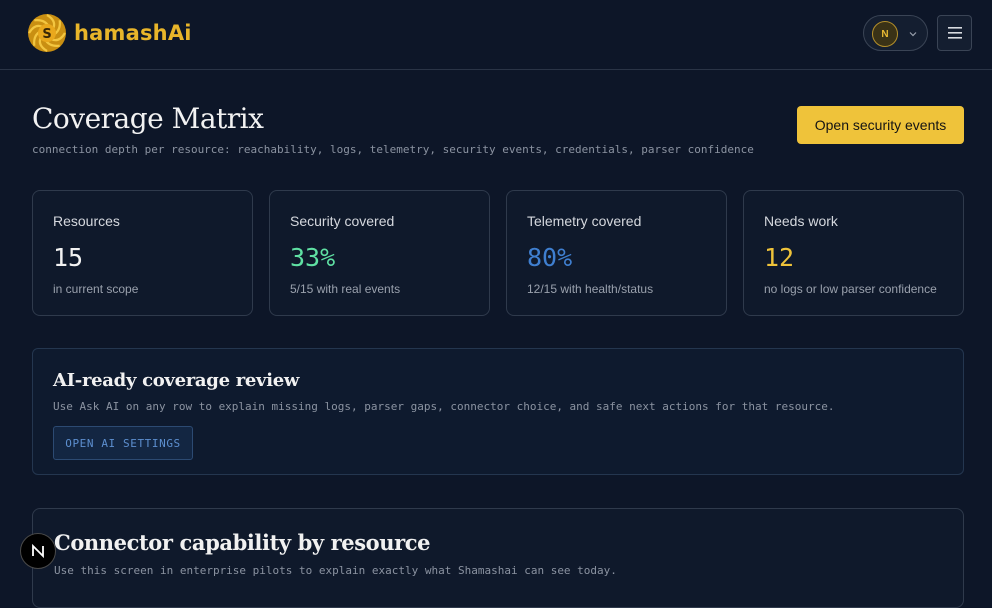 This screenshot has width=992, height=608. What do you see at coordinates (96, 289) in the screenshot?
I see `stat-caption: in current scope` at bounding box center [96, 289].